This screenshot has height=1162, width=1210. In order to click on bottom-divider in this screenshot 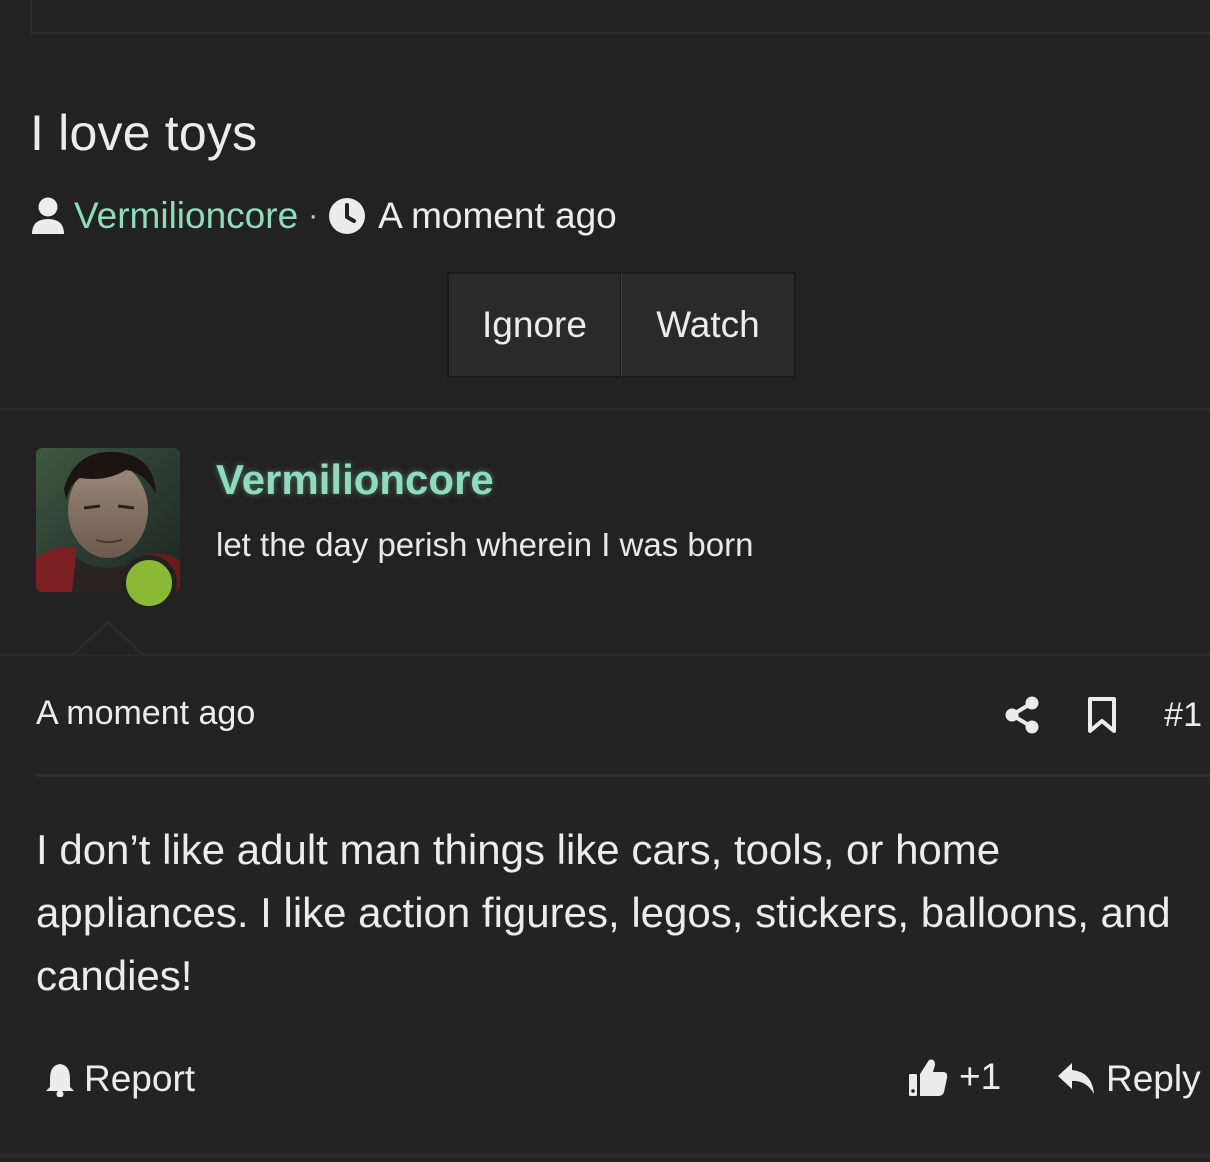, I will do `click(605, 1156)`.